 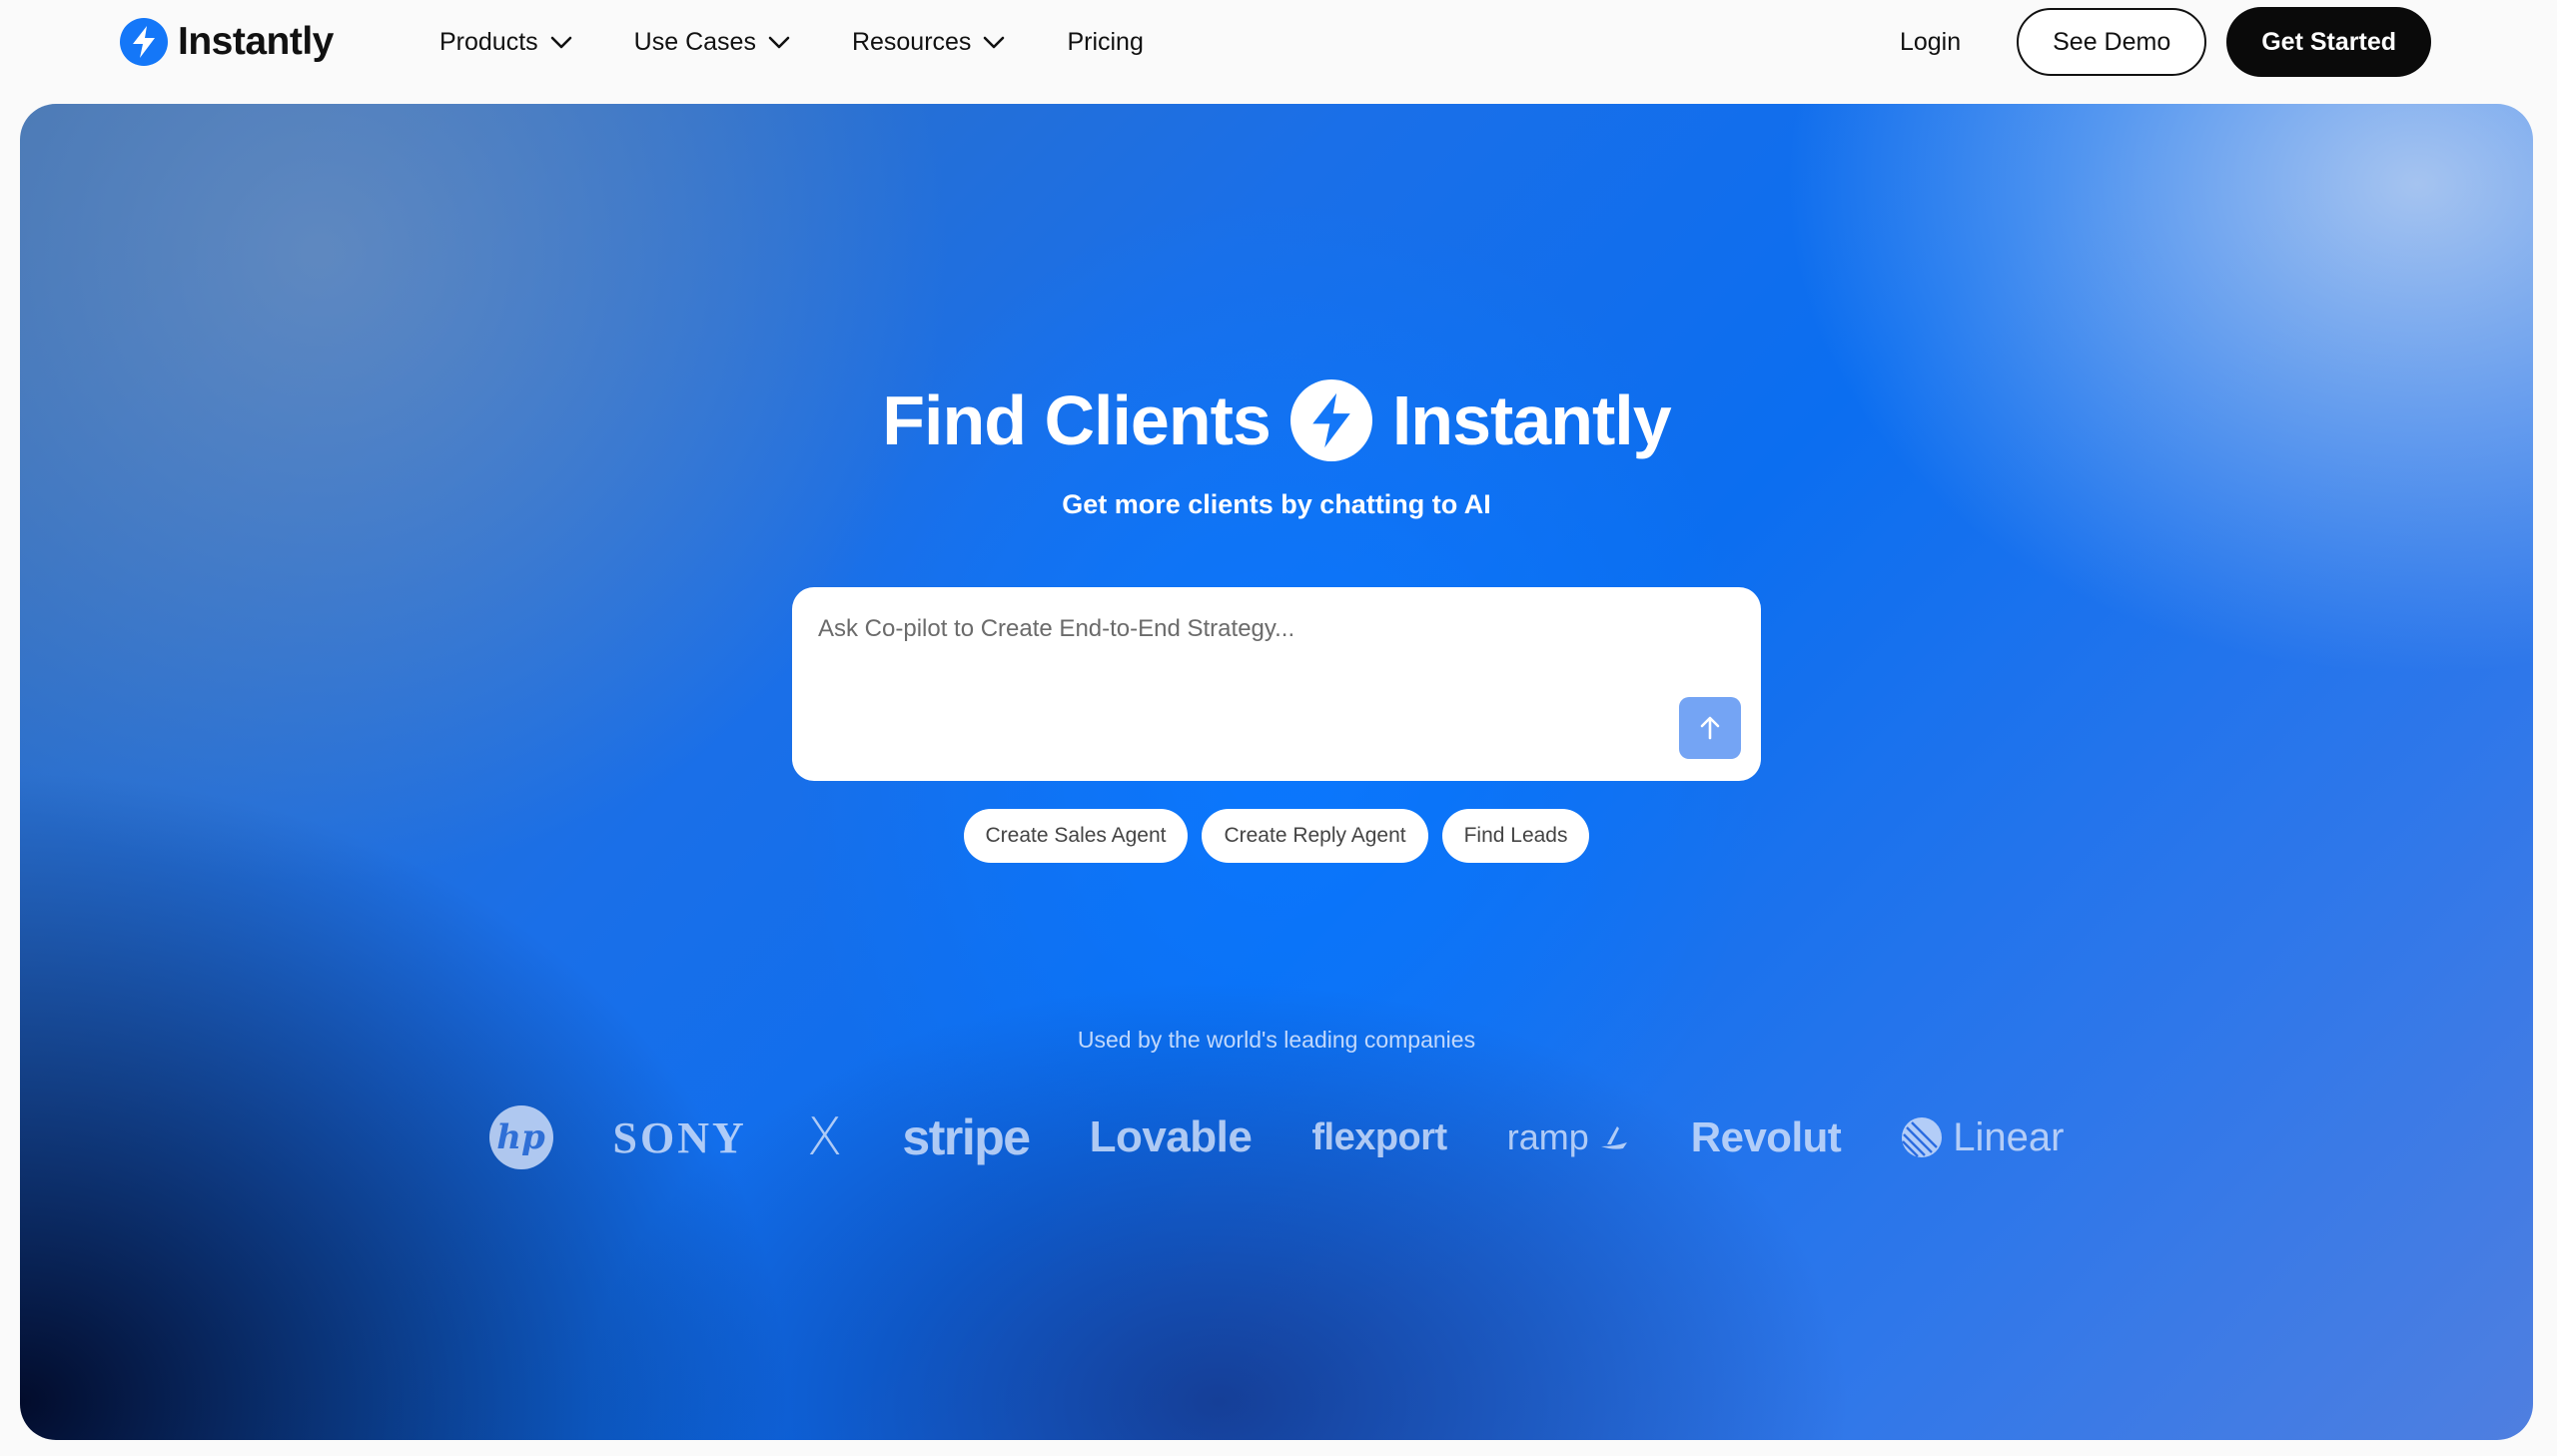 What do you see at coordinates (1613, 1137) in the screenshot?
I see `ramp-swoosh-icon` at bounding box center [1613, 1137].